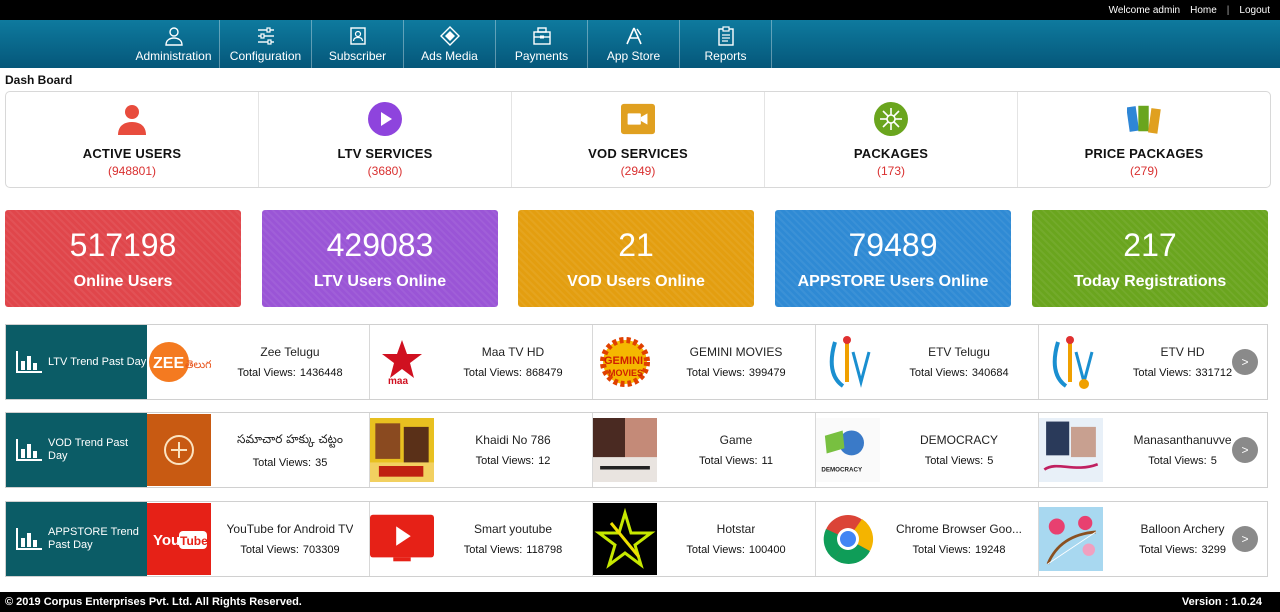 The height and width of the screenshot is (612, 1280). Describe the element at coordinates (132, 119) in the screenshot. I see `person-icon` at that location.